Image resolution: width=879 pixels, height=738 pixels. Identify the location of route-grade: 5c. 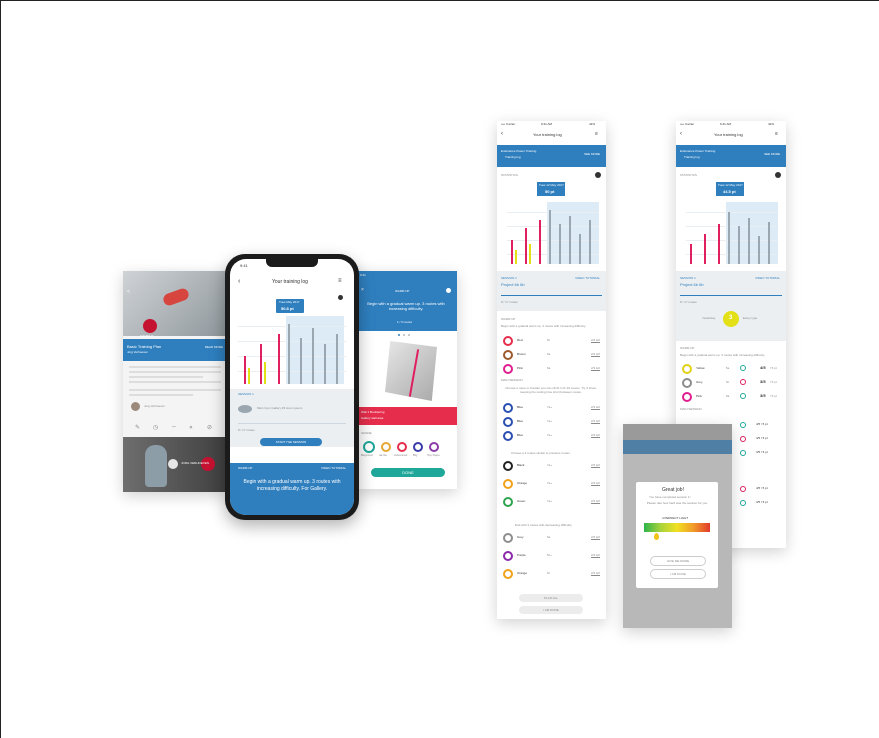
(728, 382).